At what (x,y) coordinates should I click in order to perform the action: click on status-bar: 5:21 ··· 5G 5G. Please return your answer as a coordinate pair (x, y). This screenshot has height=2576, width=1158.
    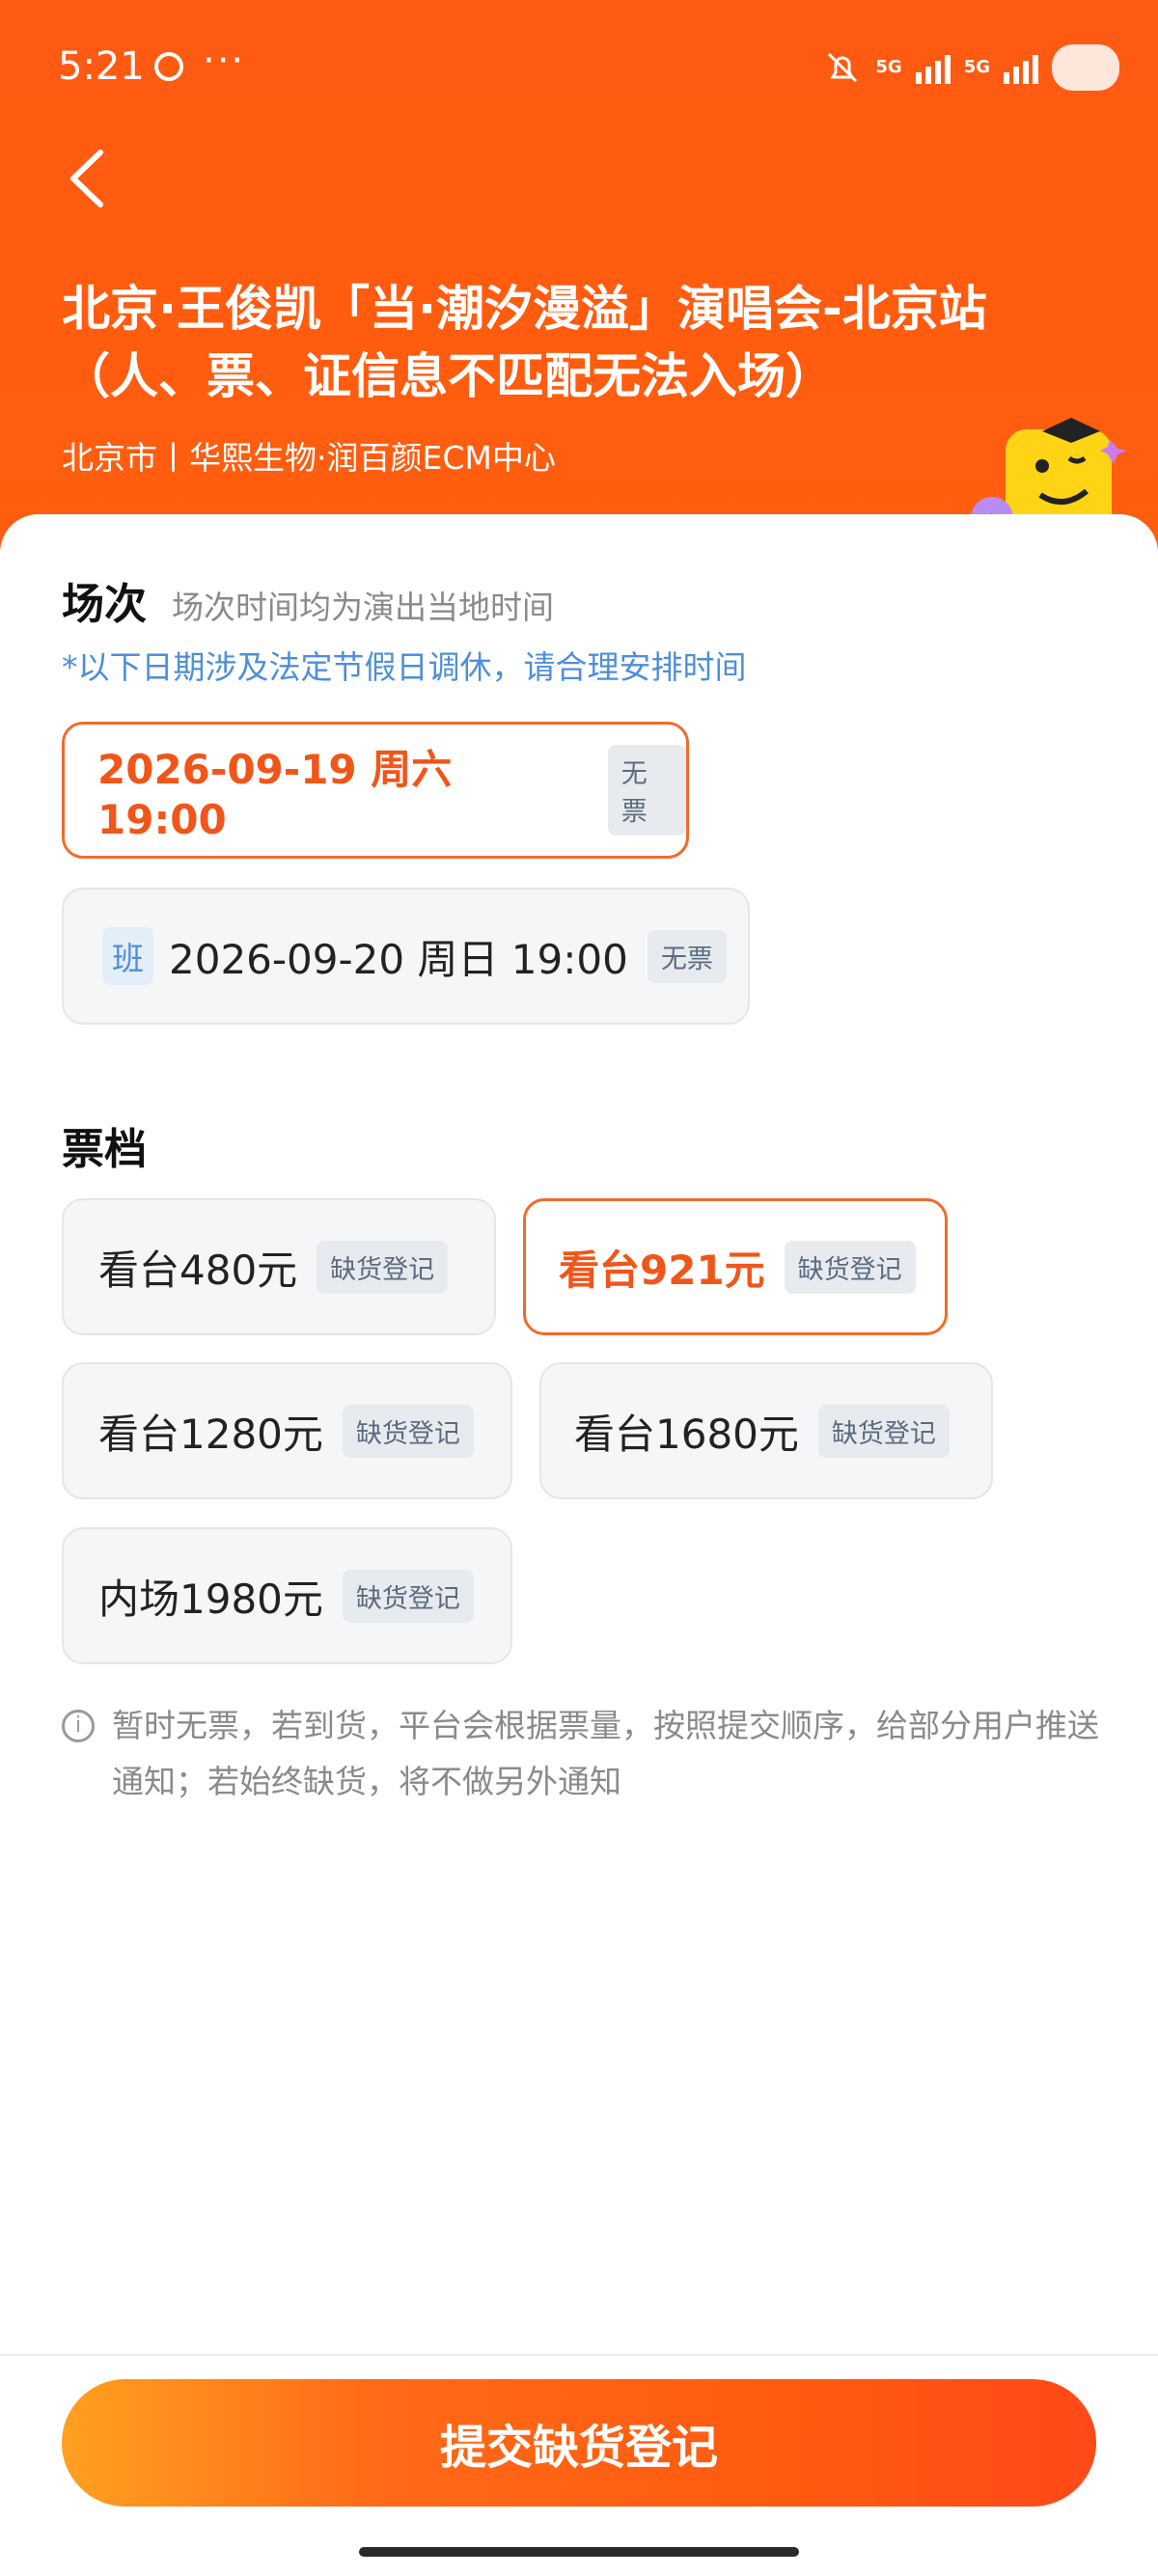
    Looking at the image, I should click on (579, 67).